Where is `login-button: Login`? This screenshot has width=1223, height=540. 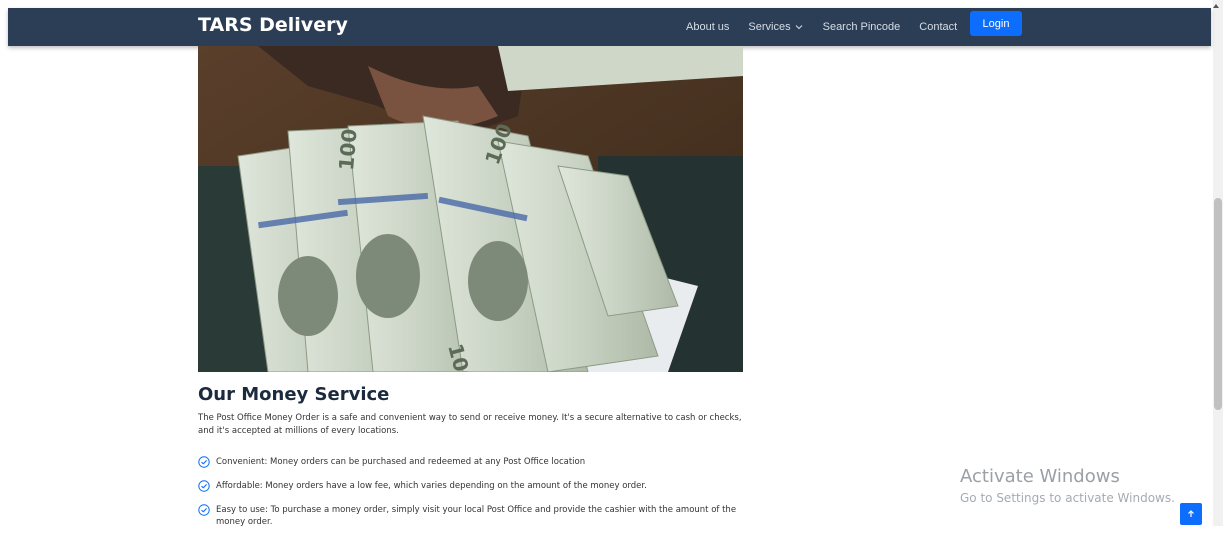 login-button: Login is located at coordinates (996, 23).